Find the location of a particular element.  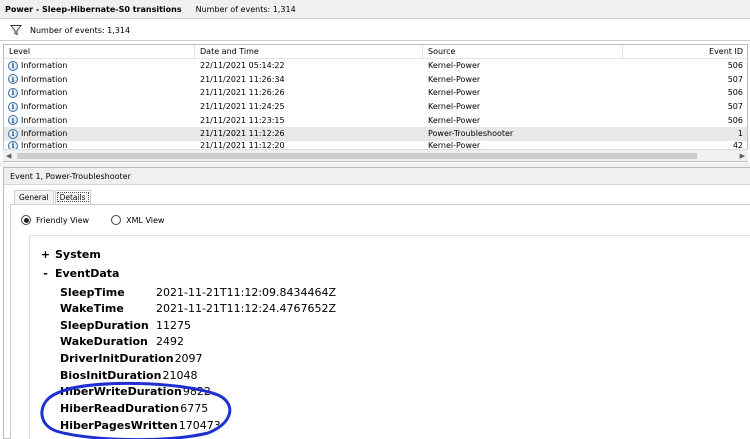

event-data-value: 170473 is located at coordinates (199, 425).